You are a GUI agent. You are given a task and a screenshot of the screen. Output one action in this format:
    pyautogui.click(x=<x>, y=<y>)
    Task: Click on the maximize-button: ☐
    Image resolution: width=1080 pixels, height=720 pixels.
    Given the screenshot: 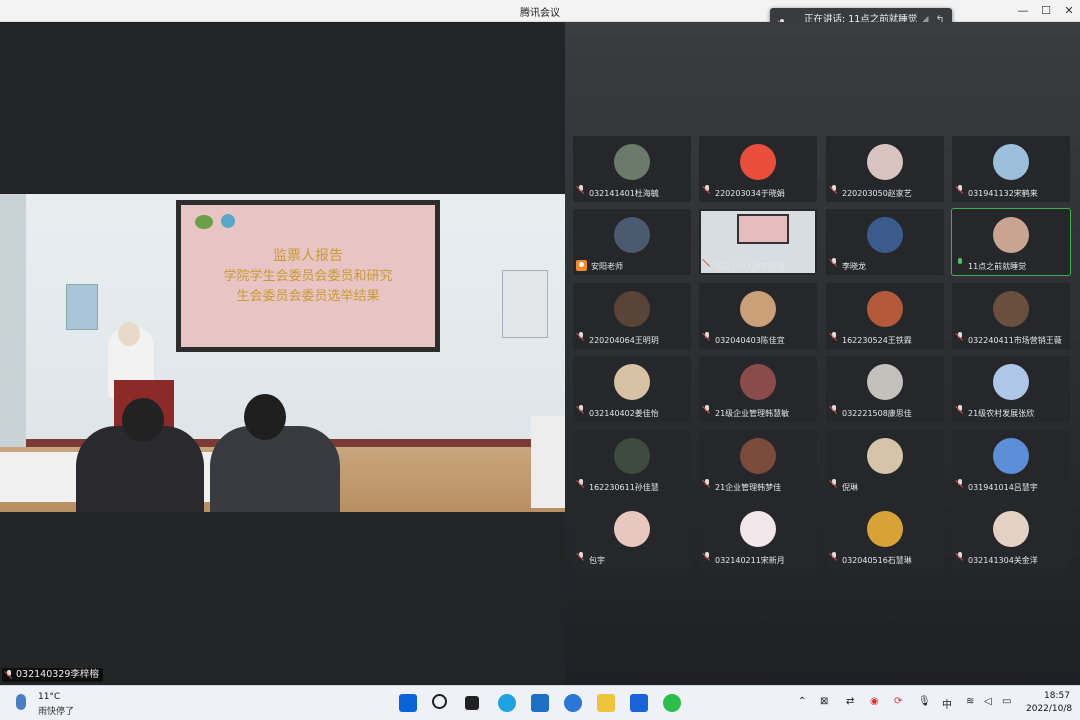 What is the action you would take?
    pyautogui.click(x=1046, y=11)
    